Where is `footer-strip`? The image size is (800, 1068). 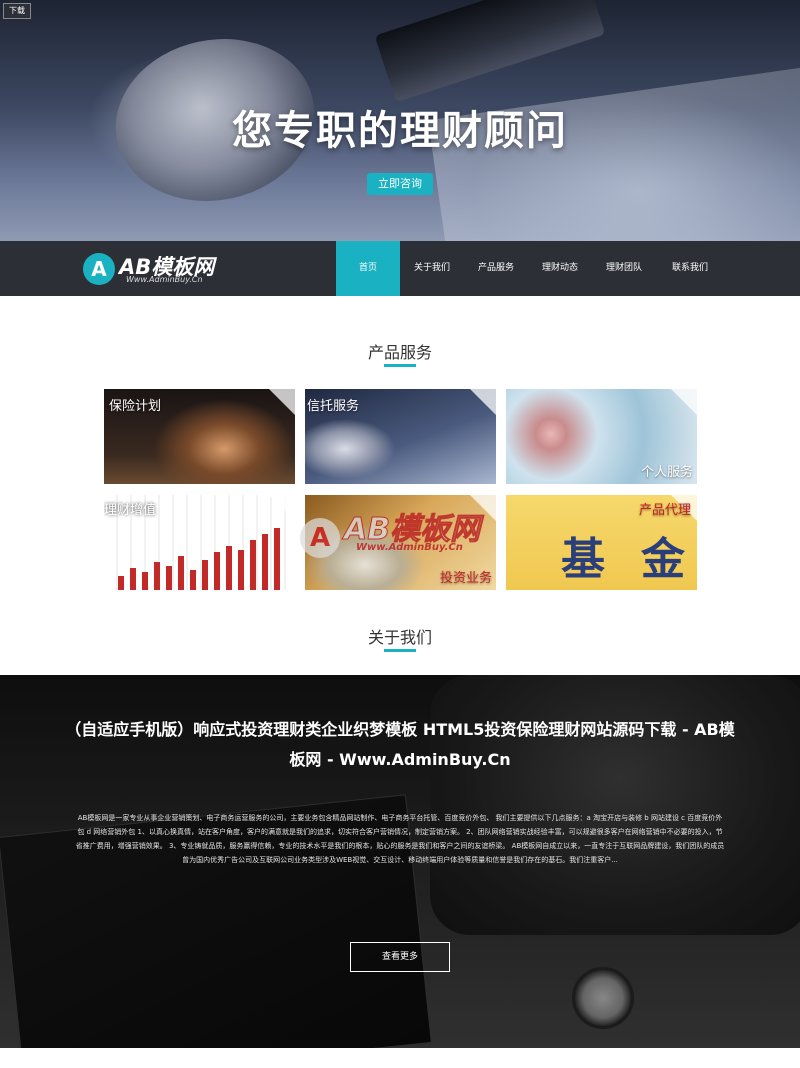
footer-strip is located at coordinates (400, 1058).